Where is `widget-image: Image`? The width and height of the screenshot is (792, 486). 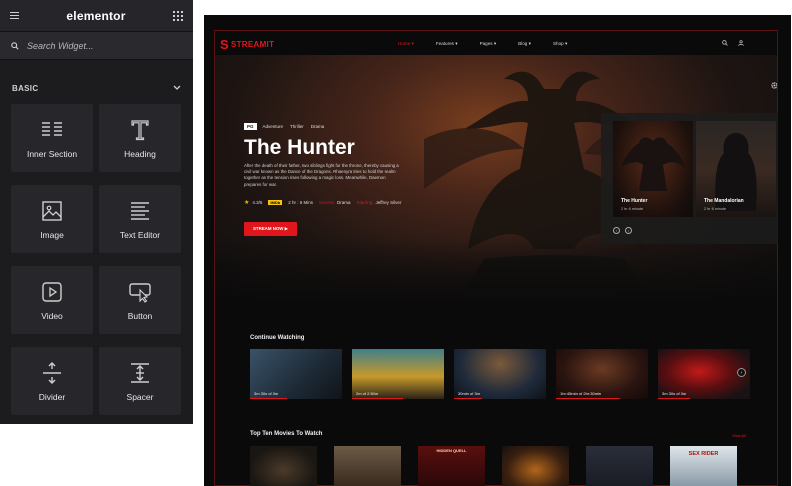
widget-image: Image is located at coordinates (52, 219).